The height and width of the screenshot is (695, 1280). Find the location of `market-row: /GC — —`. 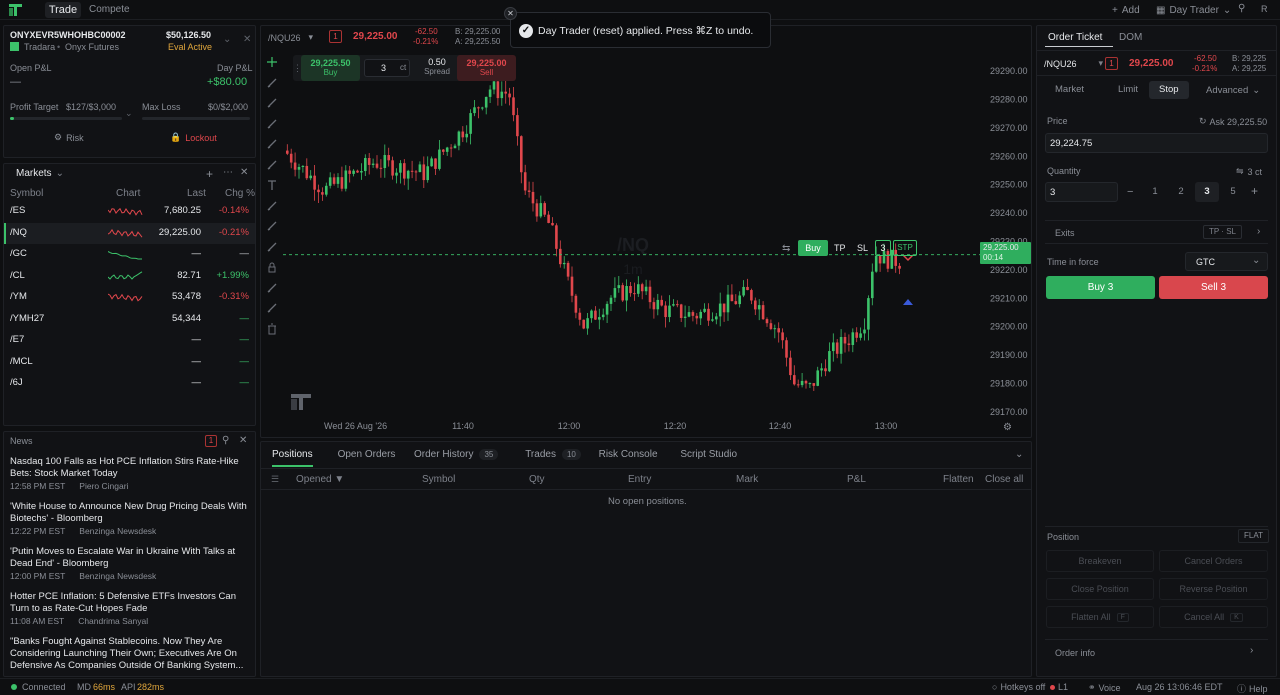

market-row: /GC — — is located at coordinates (129, 255).